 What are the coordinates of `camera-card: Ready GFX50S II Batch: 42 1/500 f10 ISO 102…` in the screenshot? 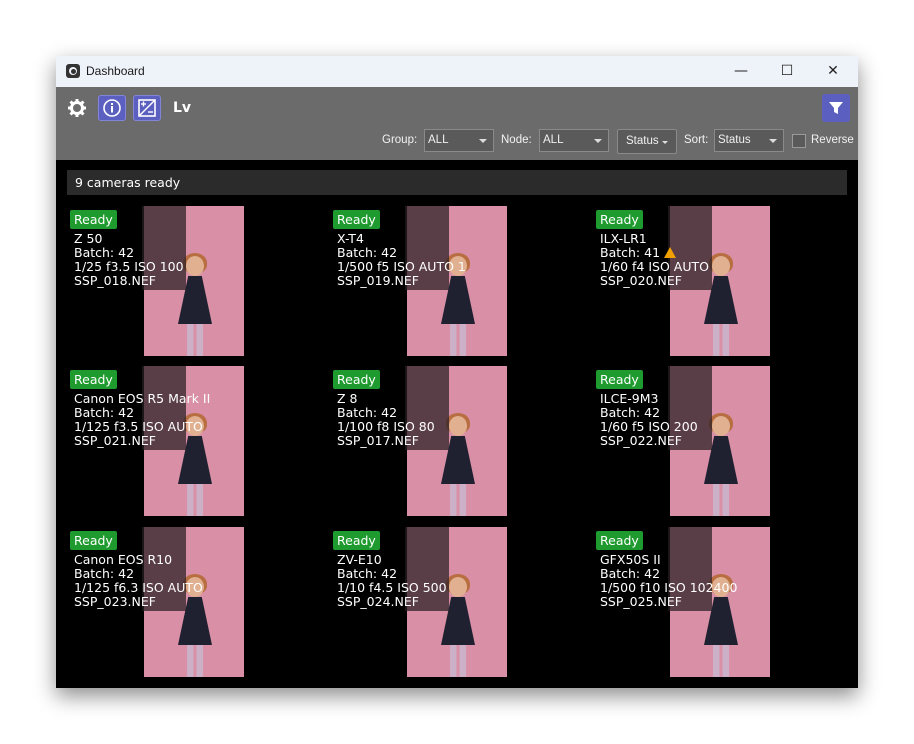 It's located at (716, 602).